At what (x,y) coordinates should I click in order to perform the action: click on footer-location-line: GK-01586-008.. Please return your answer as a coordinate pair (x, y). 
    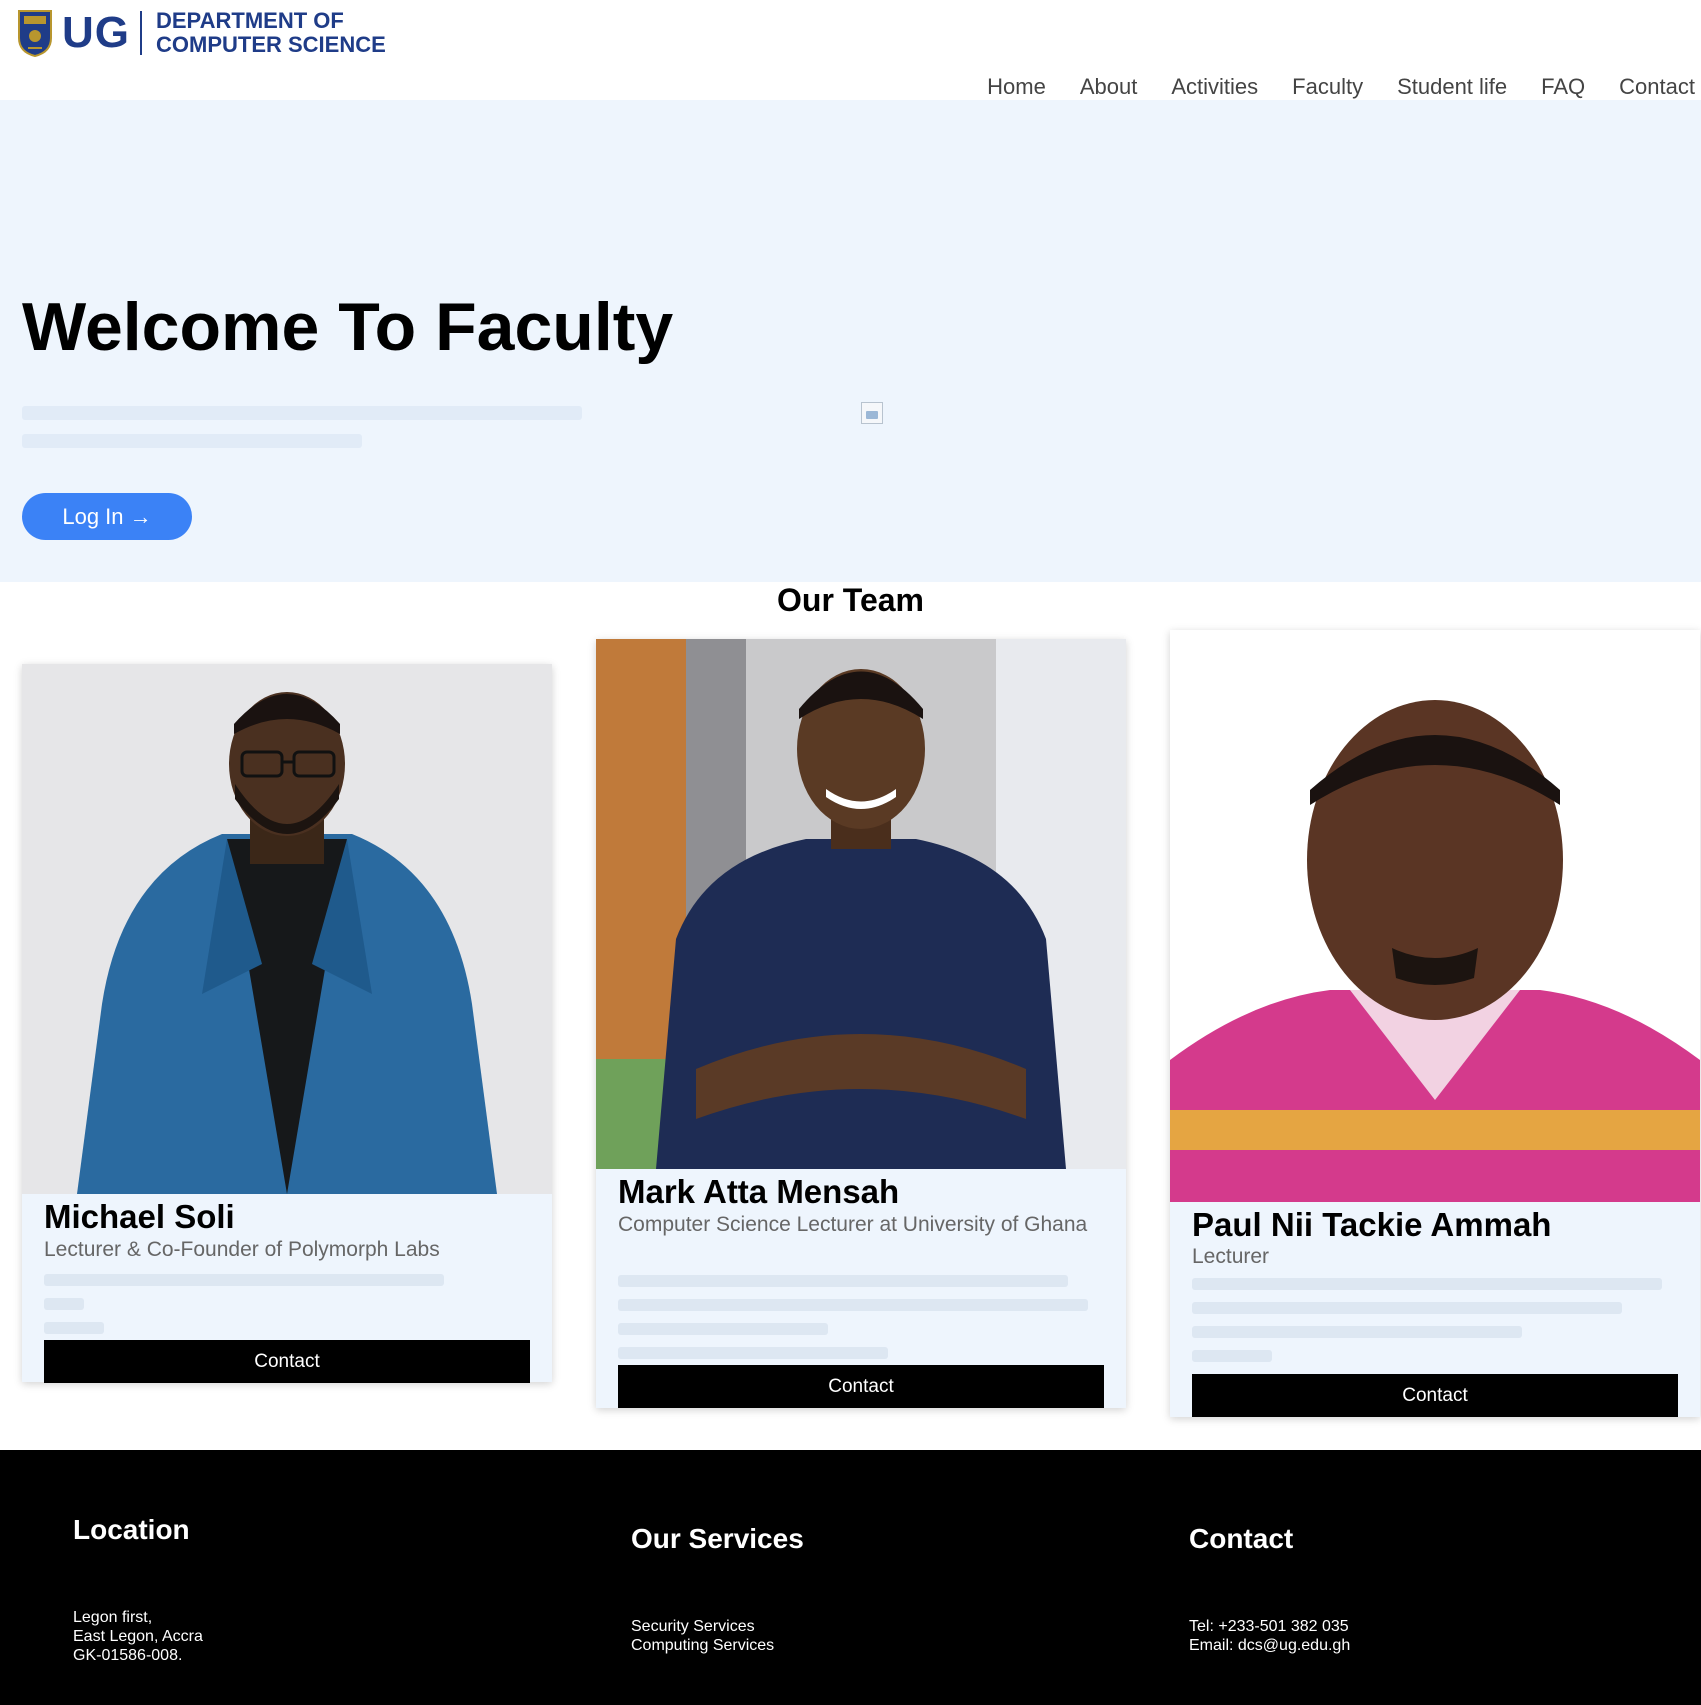
    Looking at the image, I should click on (128, 1655).